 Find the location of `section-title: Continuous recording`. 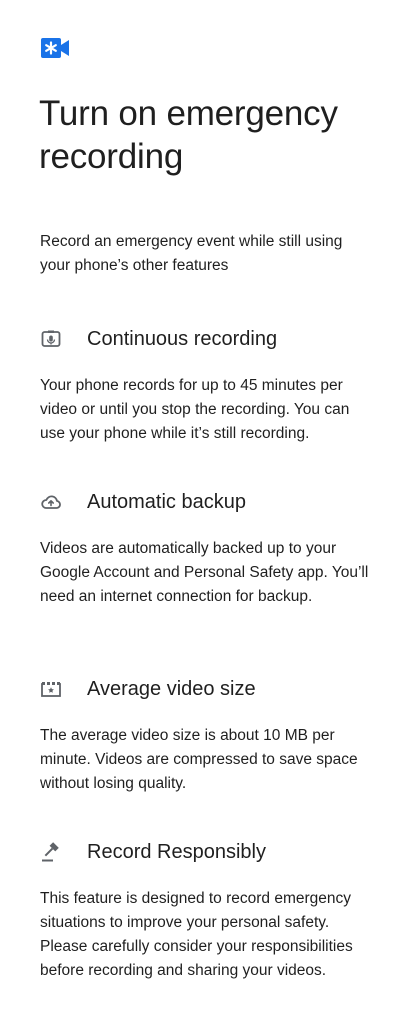

section-title: Continuous recording is located at coordinates (182, 338).